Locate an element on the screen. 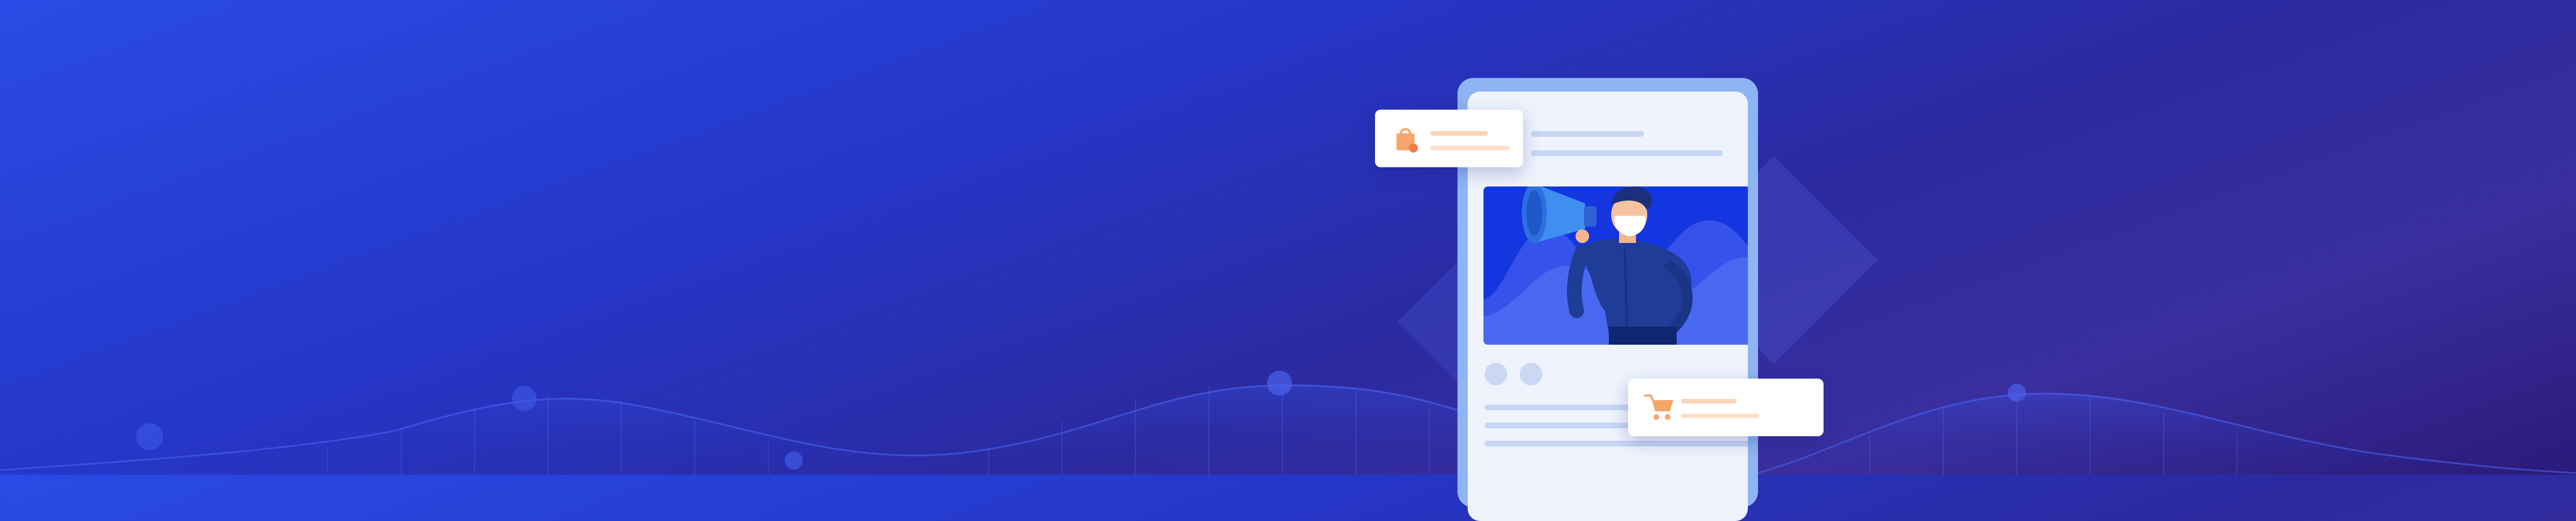  hero-image is located at coordinates (1615, 265).